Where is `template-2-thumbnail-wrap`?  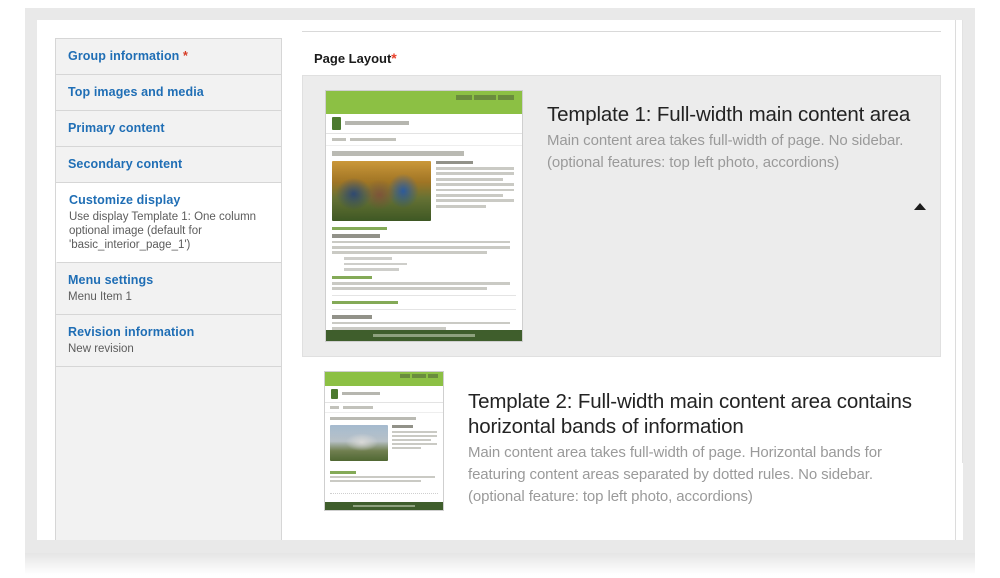 template-2-thumbnail-wrap is located at coordinates (373, 441).